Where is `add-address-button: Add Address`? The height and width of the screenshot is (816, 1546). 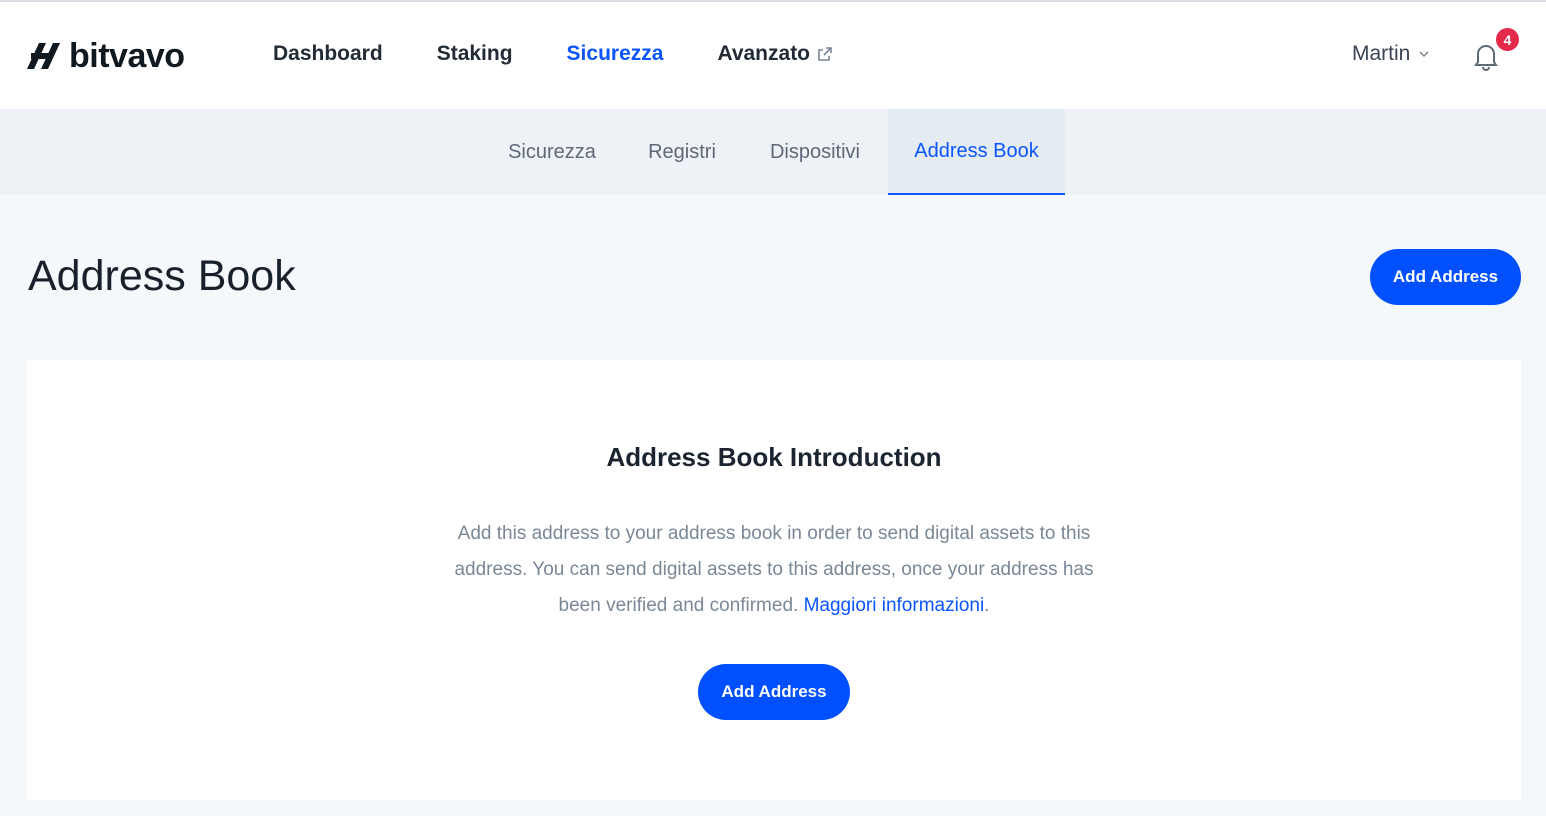
add-address-button: Add Address is located at coordinates (1445, 277).